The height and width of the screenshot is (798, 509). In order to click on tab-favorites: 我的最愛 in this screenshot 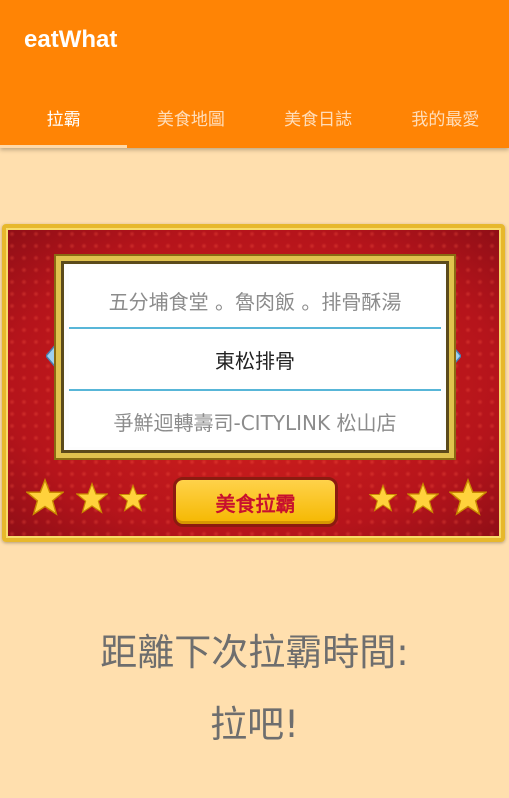, I will do `click(445, 117)`.